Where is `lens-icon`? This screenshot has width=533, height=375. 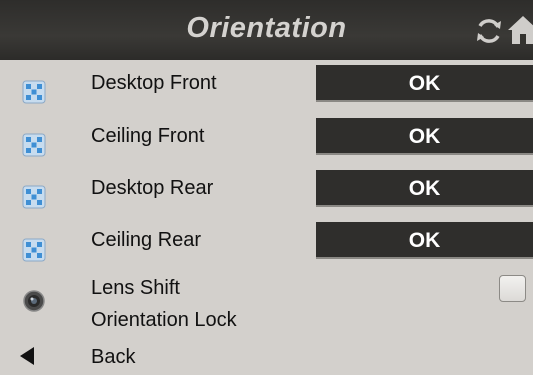
lens-icon is located at coordinates (34, 301).